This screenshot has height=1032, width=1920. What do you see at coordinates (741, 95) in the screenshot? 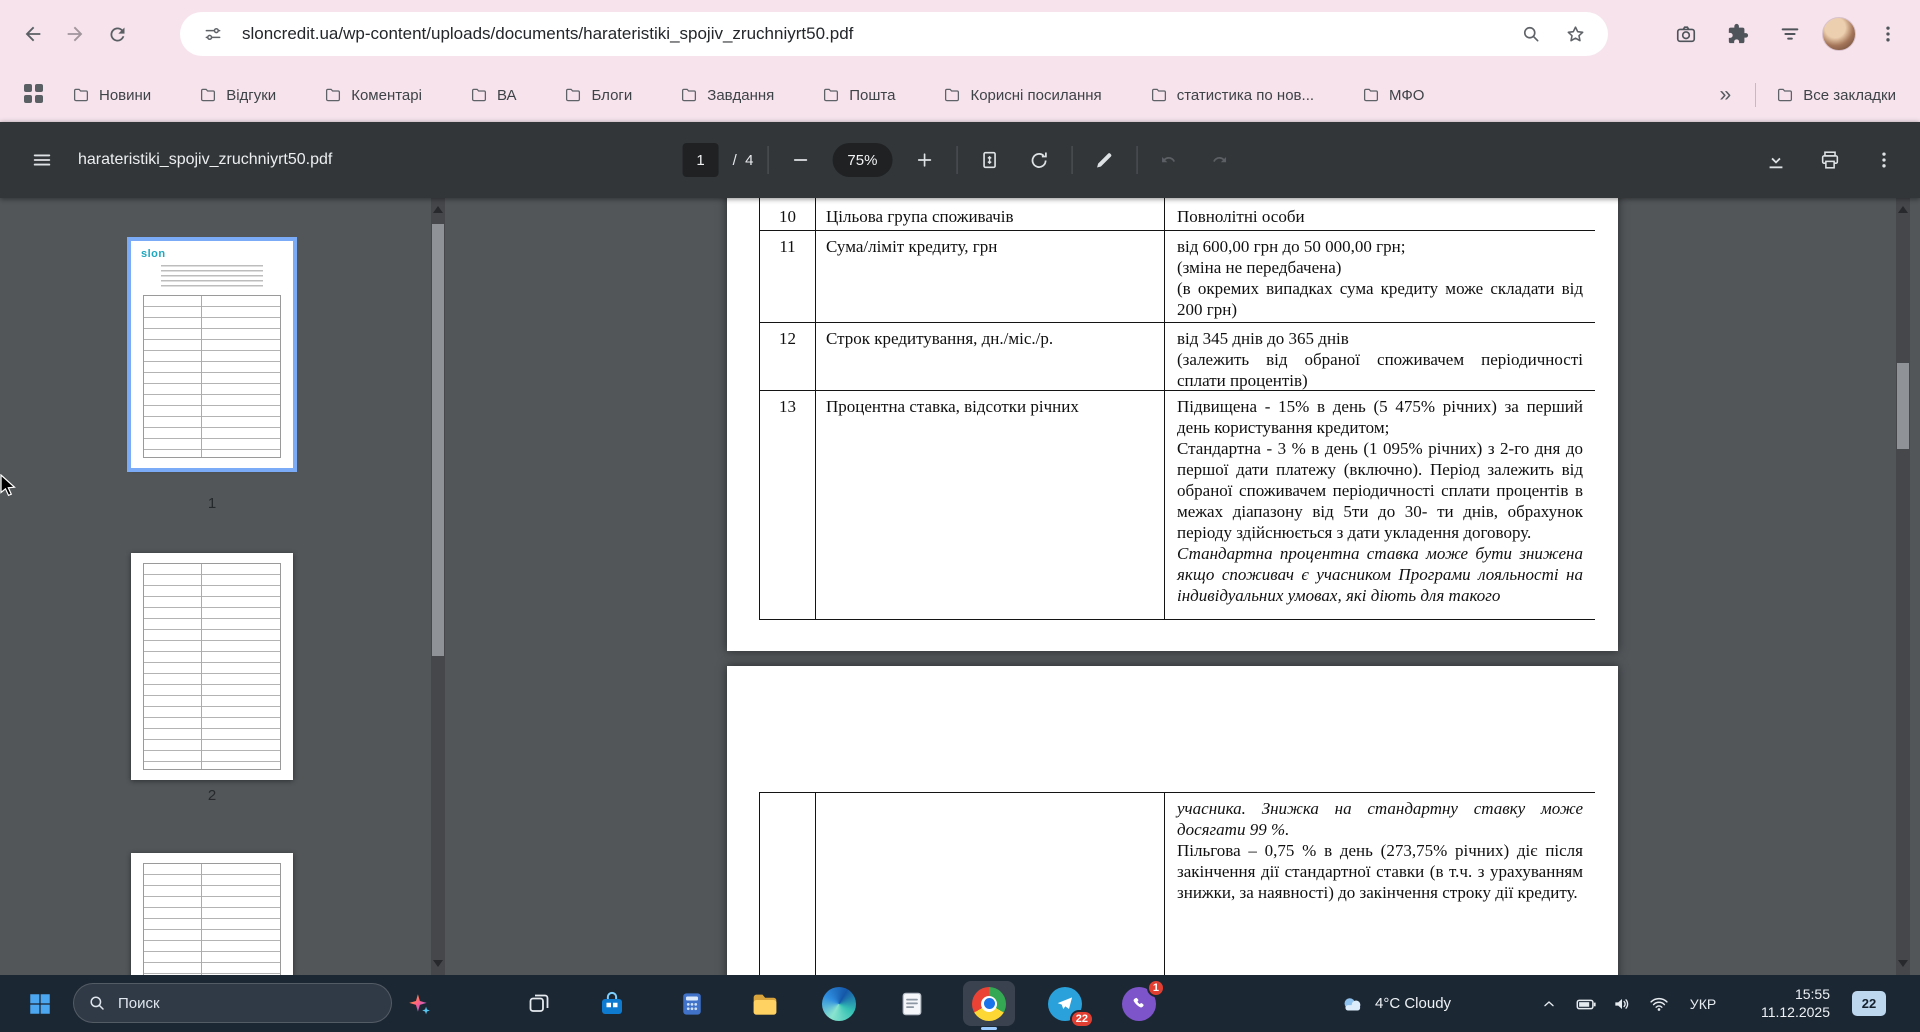
I see `bookmark-label: Завдання` at bounding box center [741, 95].